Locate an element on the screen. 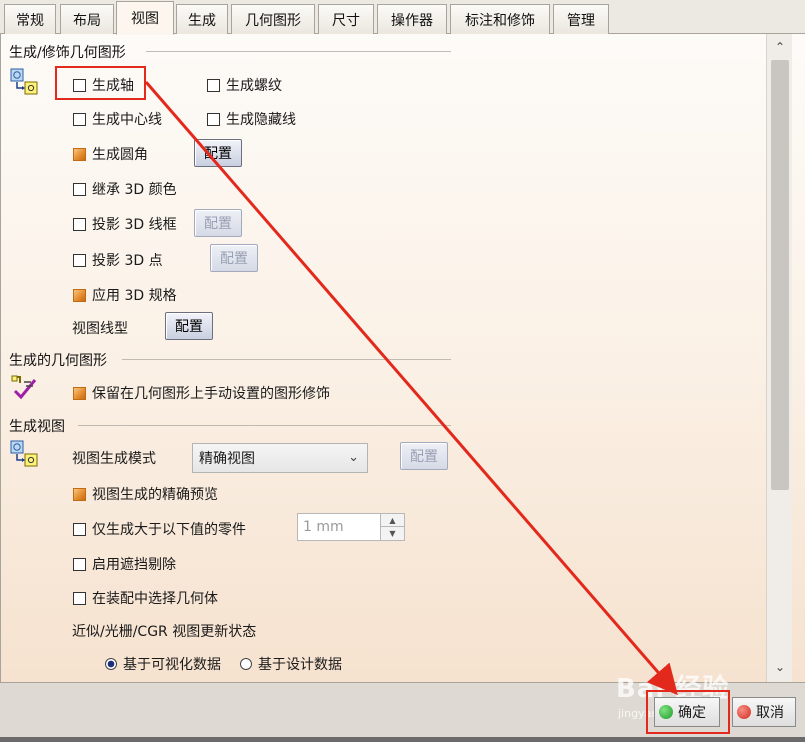 This screenshot has height=742, width=805. ok-label: 确定 is located at coordinates (692, 713).